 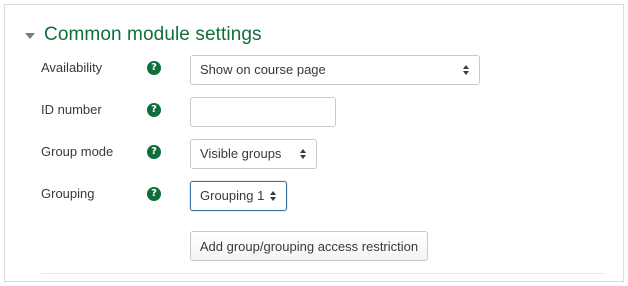 I want to click on group-mode-selected-value: Visible groups, so click(x=241, y=153).